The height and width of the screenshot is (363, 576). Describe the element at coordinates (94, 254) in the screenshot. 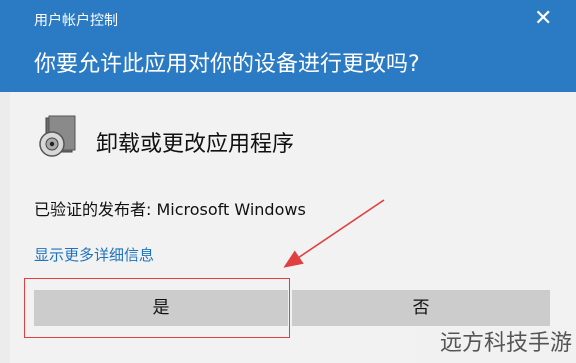

I see `show-more-details-link: 显示更多详细信息` at that location.